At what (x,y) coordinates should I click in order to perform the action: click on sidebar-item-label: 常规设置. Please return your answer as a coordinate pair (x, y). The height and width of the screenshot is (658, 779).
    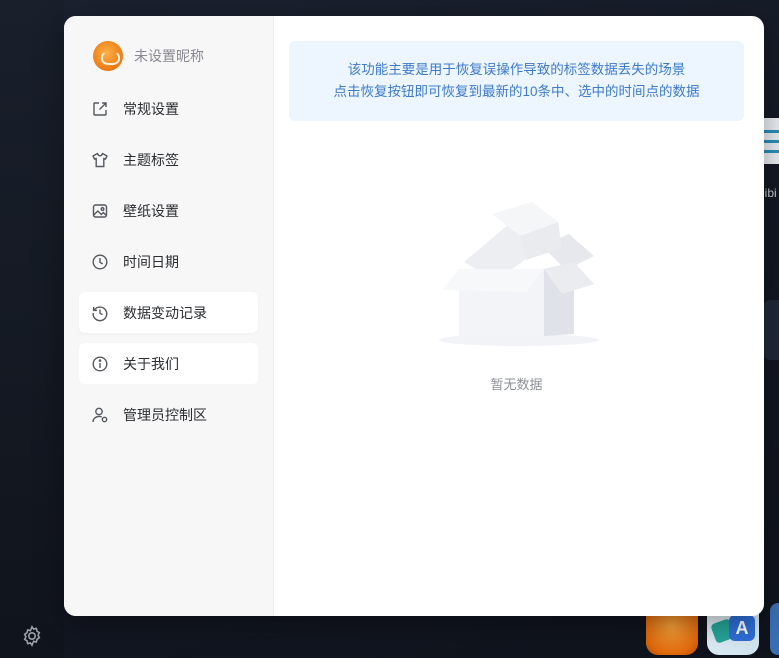
    Looking at the image, I should click on (151, 108).